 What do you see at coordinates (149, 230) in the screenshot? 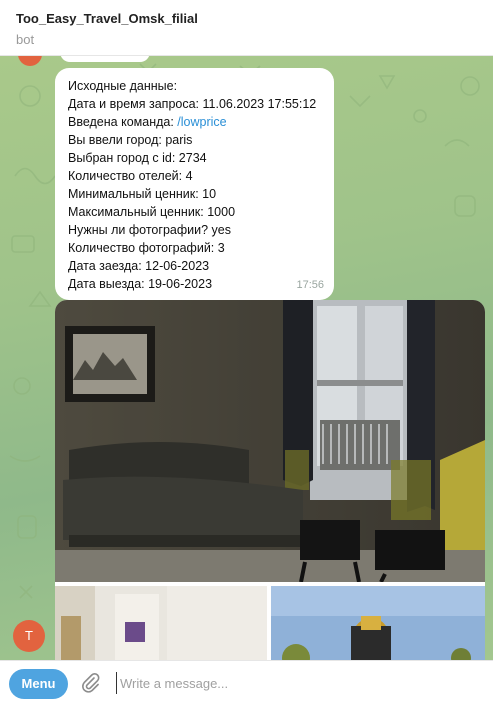
I see `message-line: Нужны ли фотографии? yes` at bounding box center [149, 230].